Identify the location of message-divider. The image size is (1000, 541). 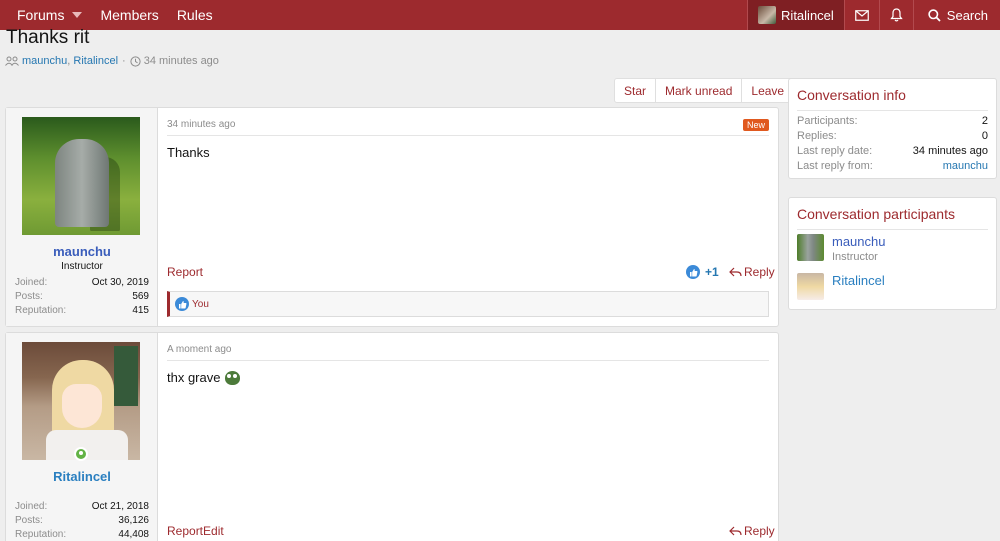
(468, 360).